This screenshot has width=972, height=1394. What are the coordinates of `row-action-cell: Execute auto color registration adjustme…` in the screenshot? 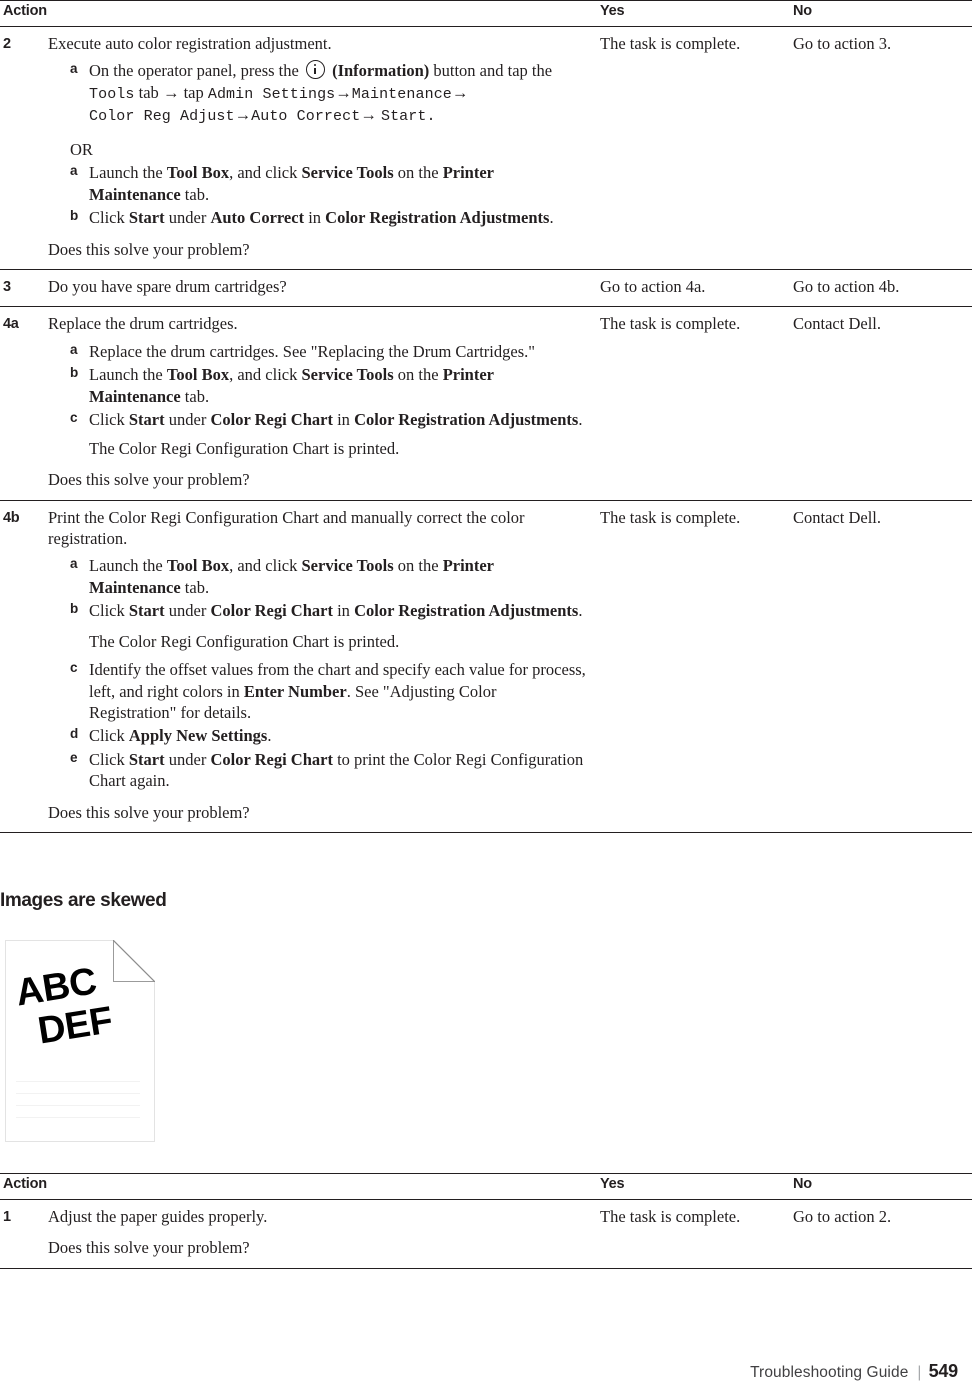 It's located at (324, 148).